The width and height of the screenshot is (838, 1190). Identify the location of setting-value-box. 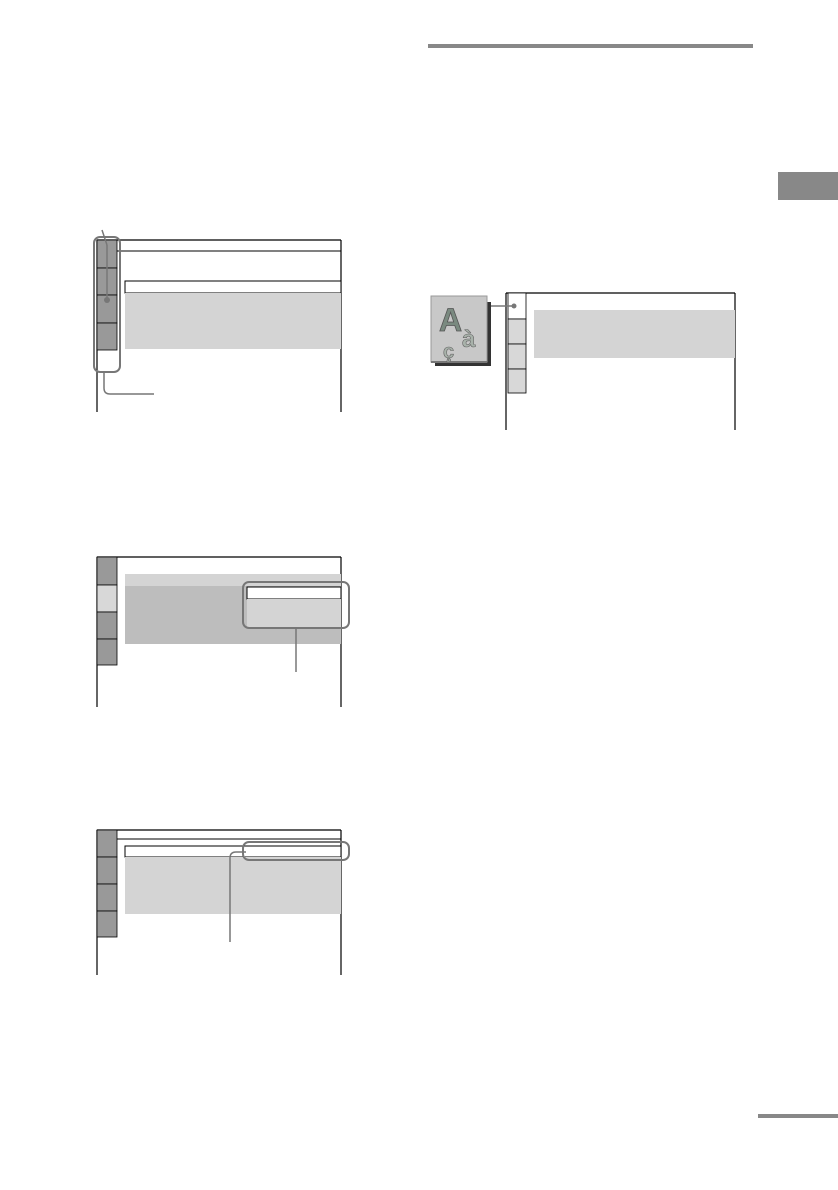
(294, 593).